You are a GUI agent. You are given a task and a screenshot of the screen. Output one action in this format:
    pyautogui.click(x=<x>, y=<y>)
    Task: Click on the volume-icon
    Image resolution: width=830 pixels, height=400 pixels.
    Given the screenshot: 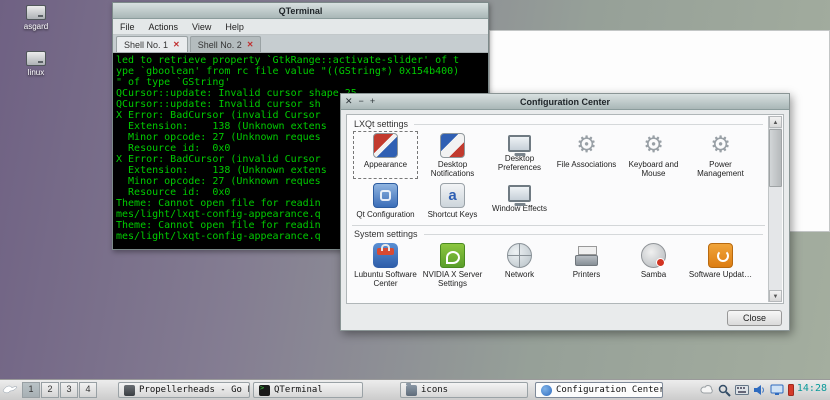 What is the action you would take?
    pyautogui.click(x=759, y=390)
    